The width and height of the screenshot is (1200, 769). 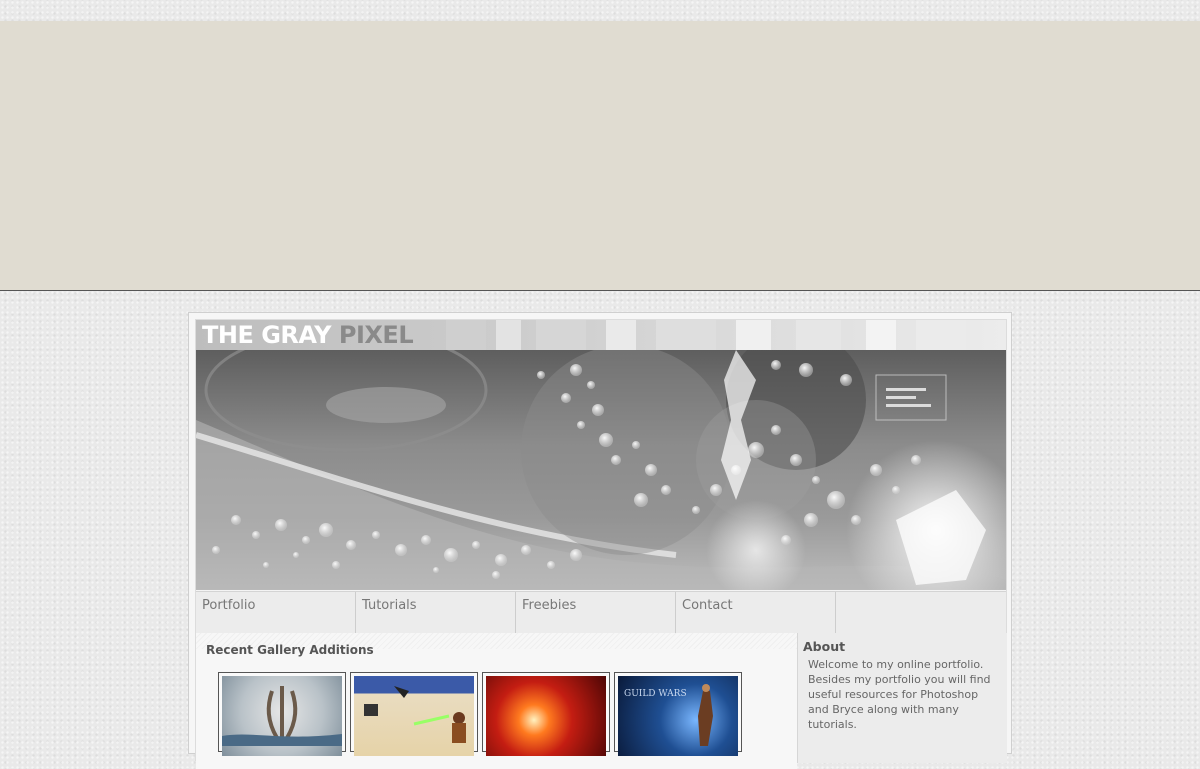 What do you see at coordinates (480, 714) in the screenshot?
I see `gallery-thumbnails: GUILD WARS` at bounding box center [480, 714].